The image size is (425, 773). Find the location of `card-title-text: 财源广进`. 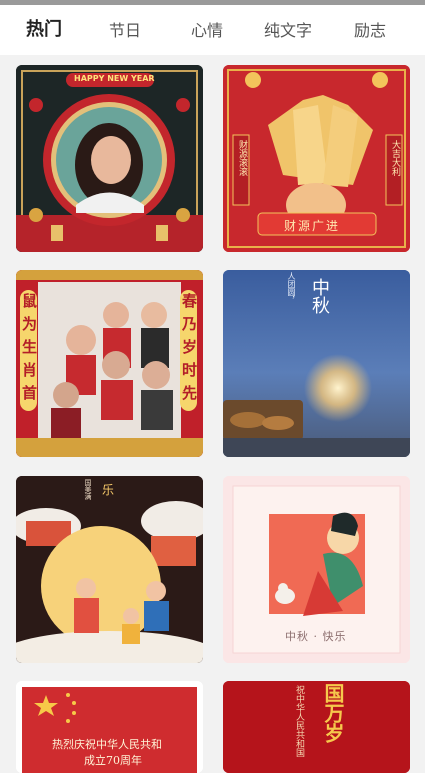

card-title-text: 财源广进 is located at coordinates (312, 226).